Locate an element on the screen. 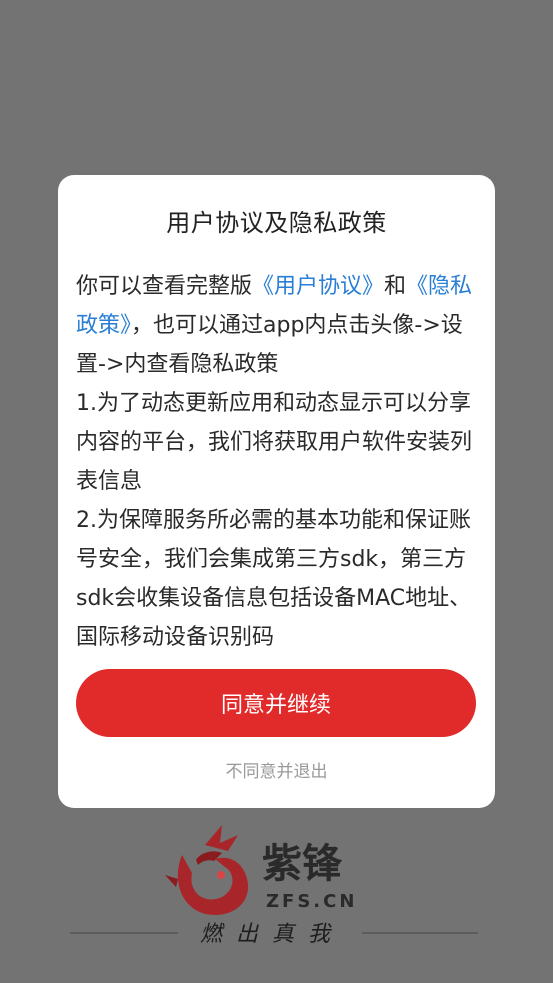 The height and width of the screenshot is (983, 553). intro-prefix: 你可以查看完整版 is located at coordinates (164, 286).